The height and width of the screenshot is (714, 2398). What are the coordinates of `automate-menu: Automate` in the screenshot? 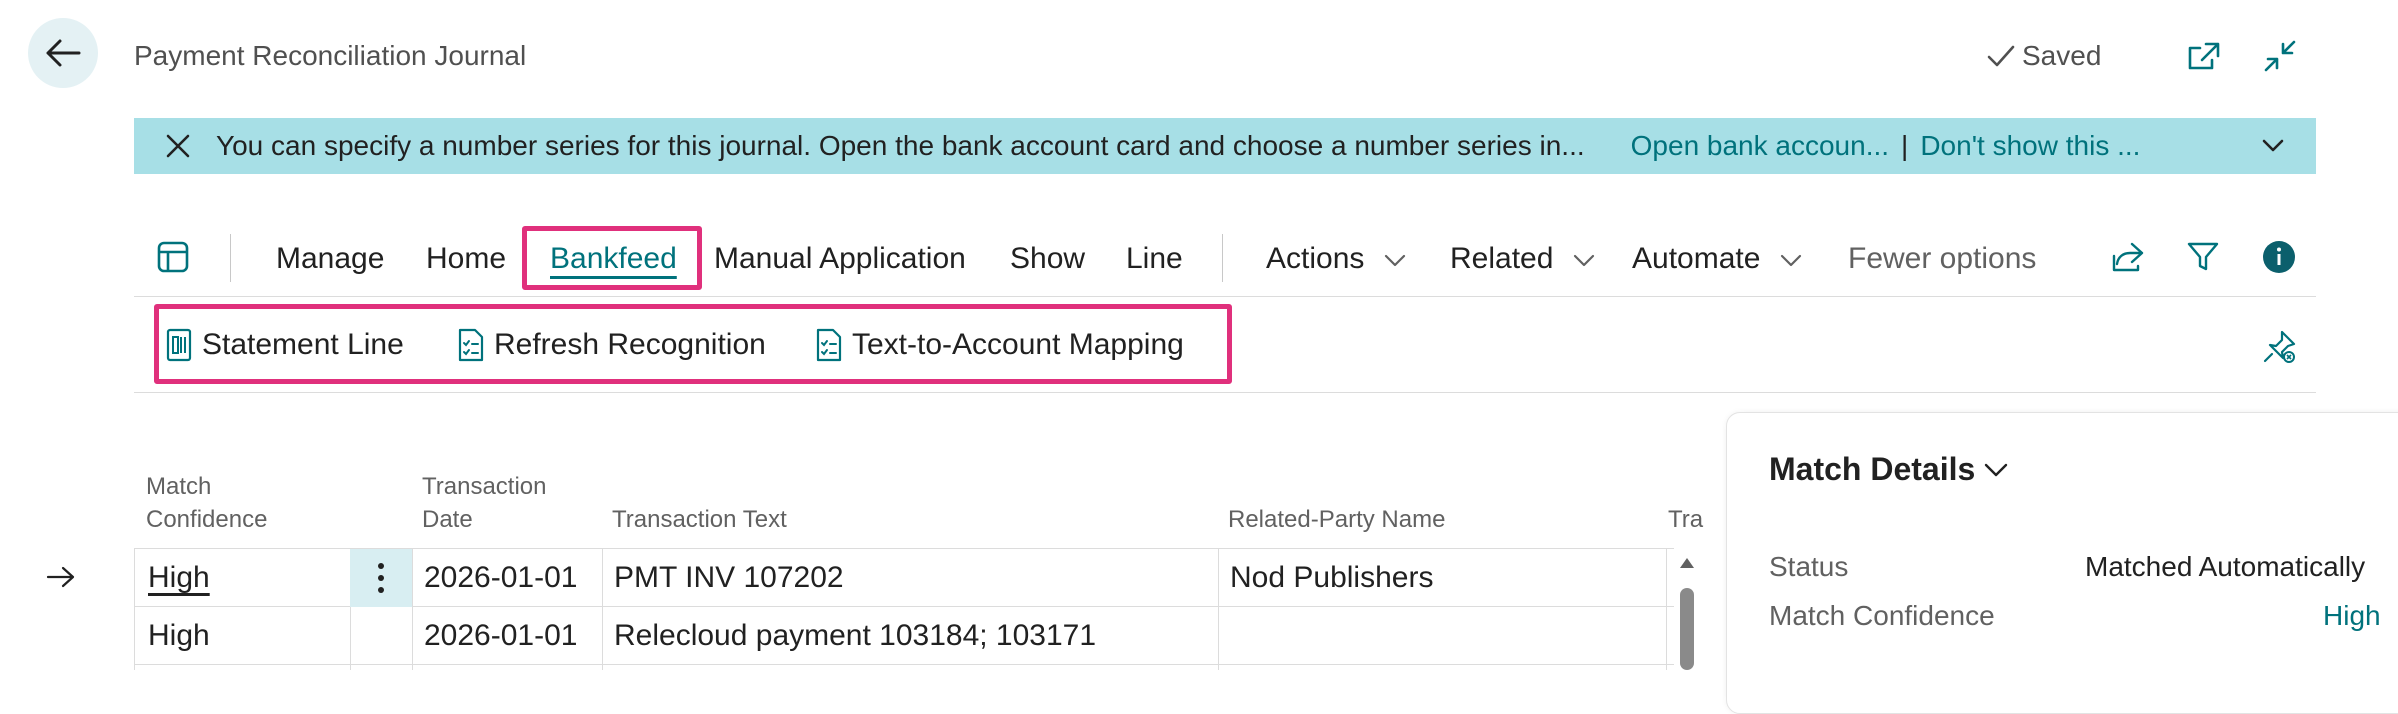 It's located at (1717, 259).